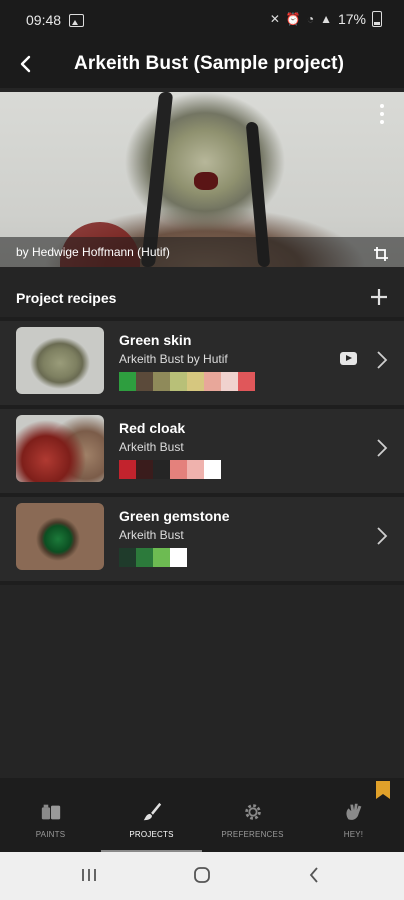  What do you see at coordinates (348, 358) in the screenshot?
I see `youtube-icon` at bounding box center [348, 358].